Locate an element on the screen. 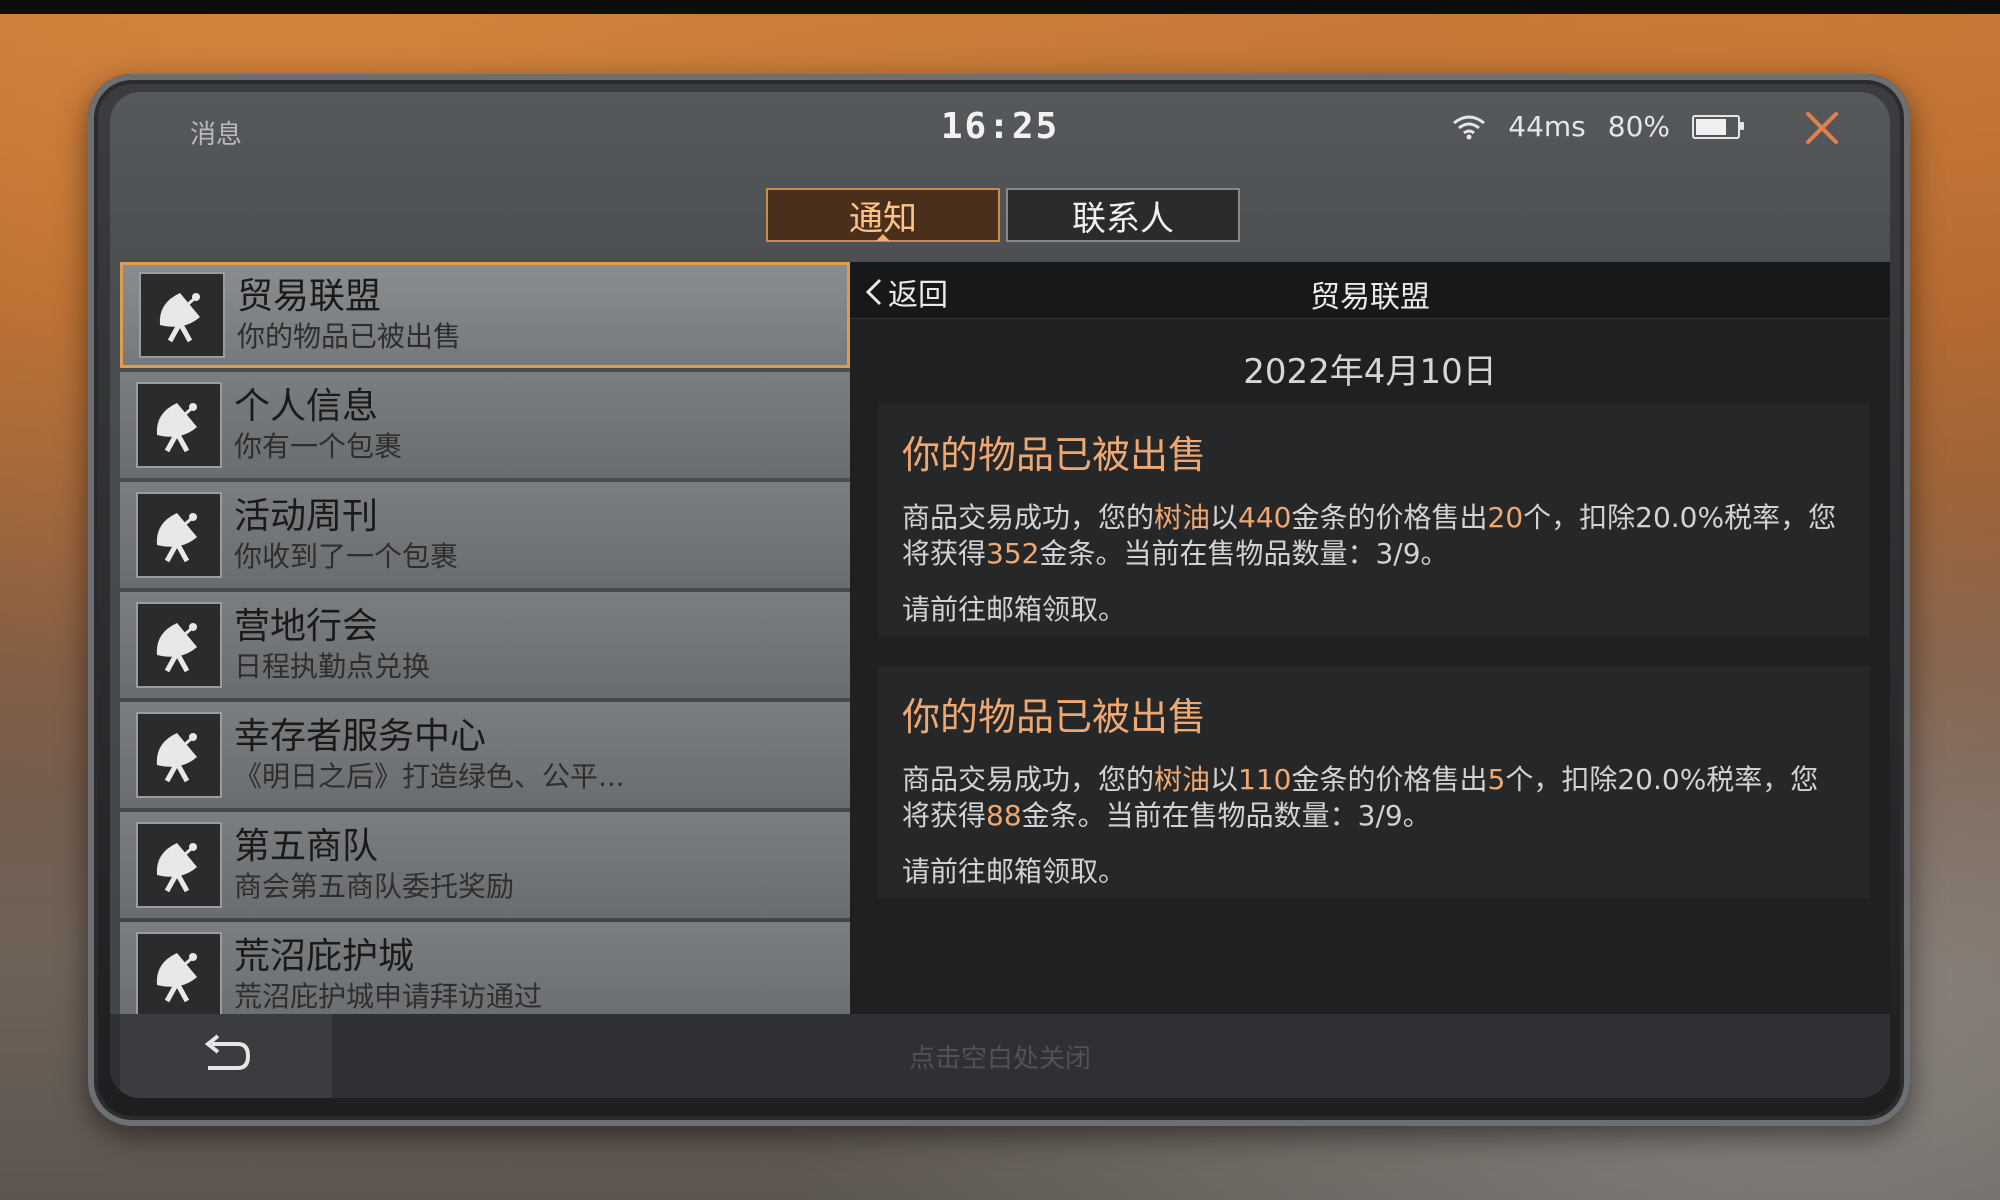  list-item-title: 幸存者服务中心 is located at coordinates (360, 736).